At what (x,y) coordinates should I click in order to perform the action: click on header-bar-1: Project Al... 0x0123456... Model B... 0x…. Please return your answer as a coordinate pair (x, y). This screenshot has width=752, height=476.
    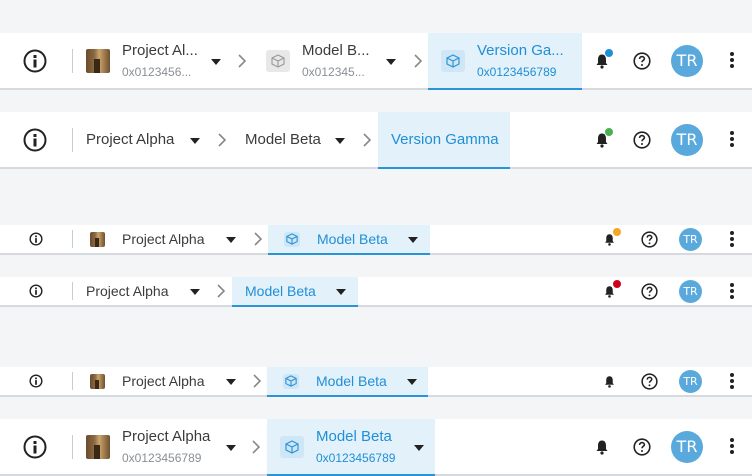
    Looking at the image, I should click on (376, 61).